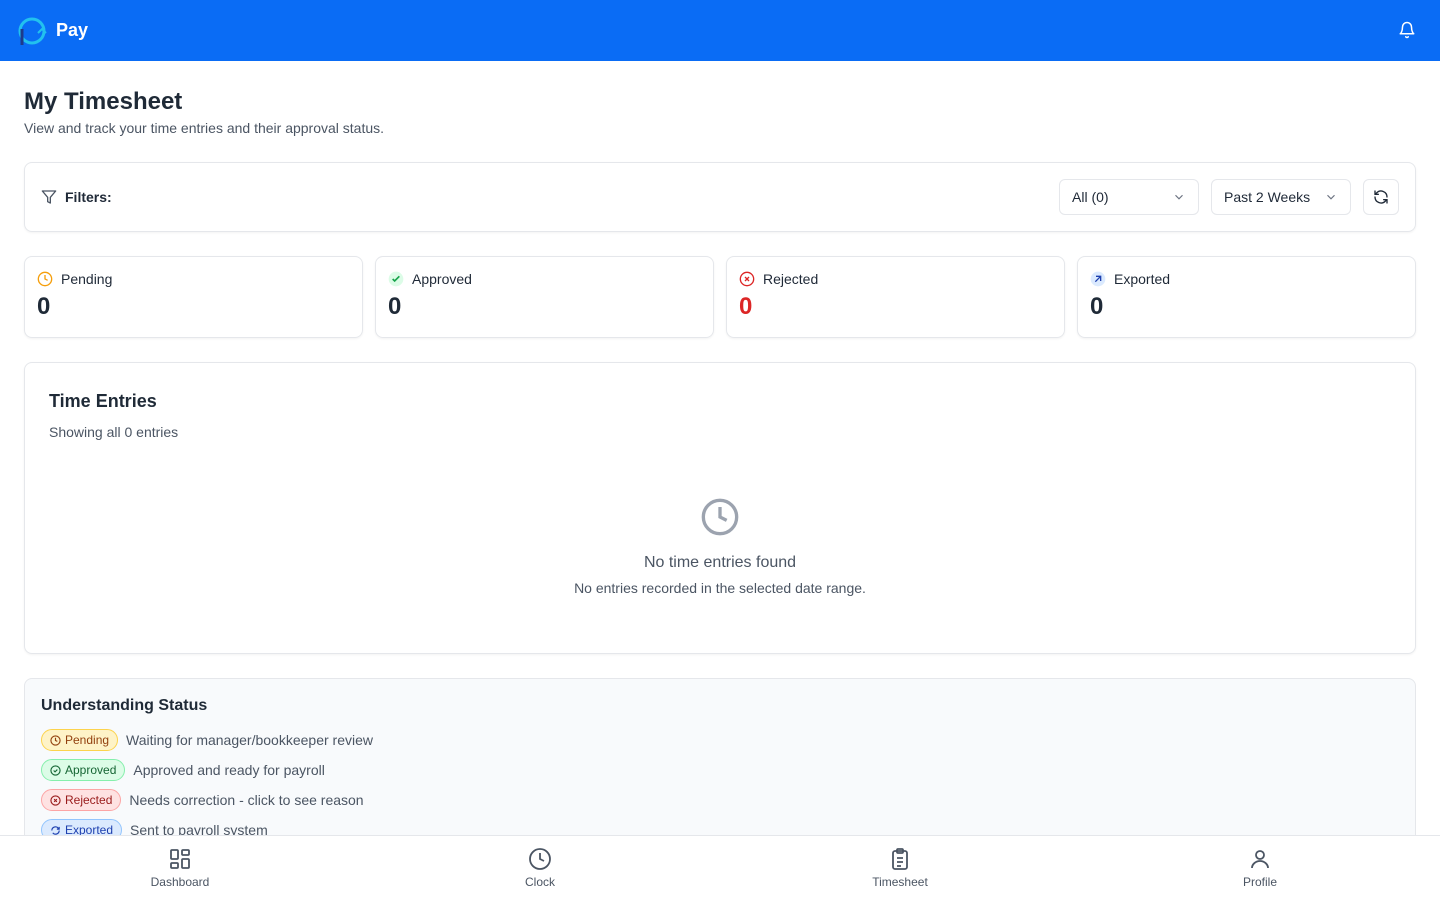 The image size is (1440, 900). What do you see at coordinates (1246, 297) in the screenshot?
I see `stat-card-exported: Exported 0` at bounding box center [1246, 297].